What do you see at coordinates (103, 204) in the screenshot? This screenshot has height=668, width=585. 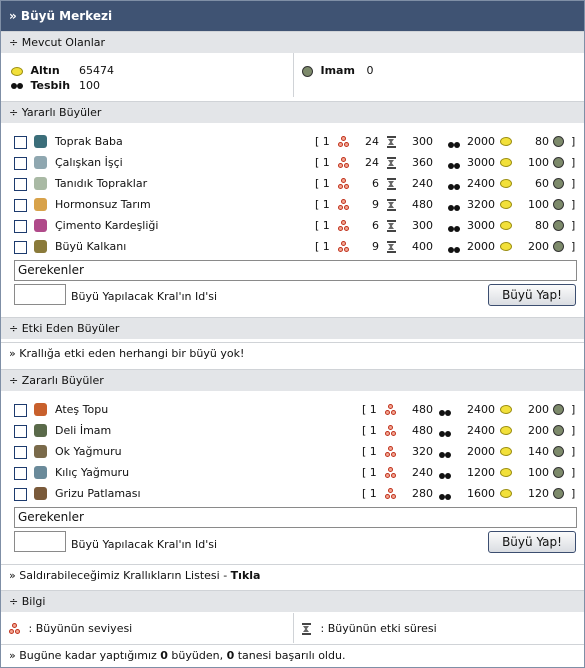 I see `spell-name: Hormonsuz Tarım` at bounding box center [103, 204].